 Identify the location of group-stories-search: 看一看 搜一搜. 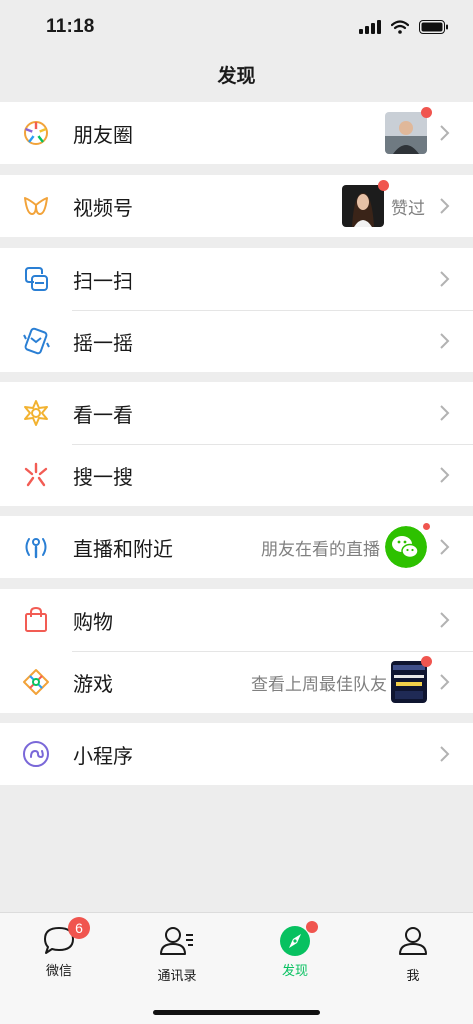
(236, 444).